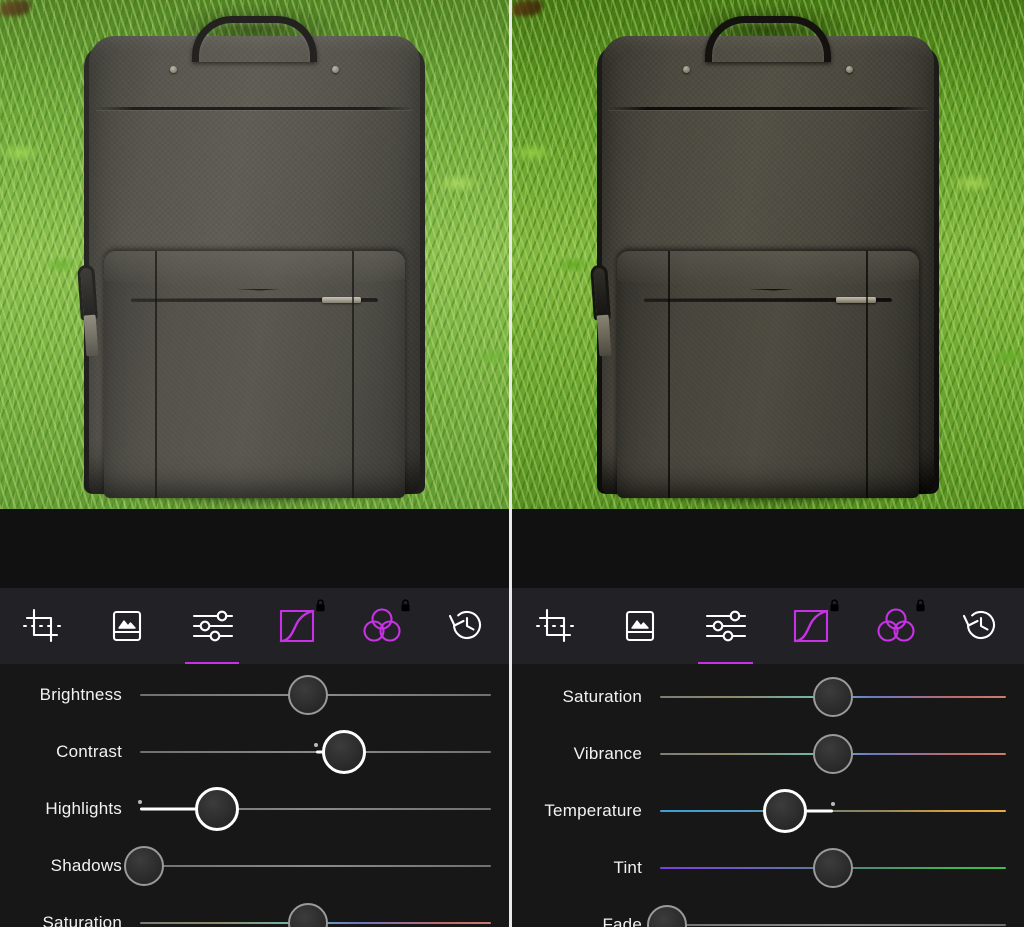 The height and width of the screenshot is (927, 1024). What do you see at coordinates (89, 751) in the screenshot?
I see `slider-label-contrast: Contrast` at bounding box center [89, 751].